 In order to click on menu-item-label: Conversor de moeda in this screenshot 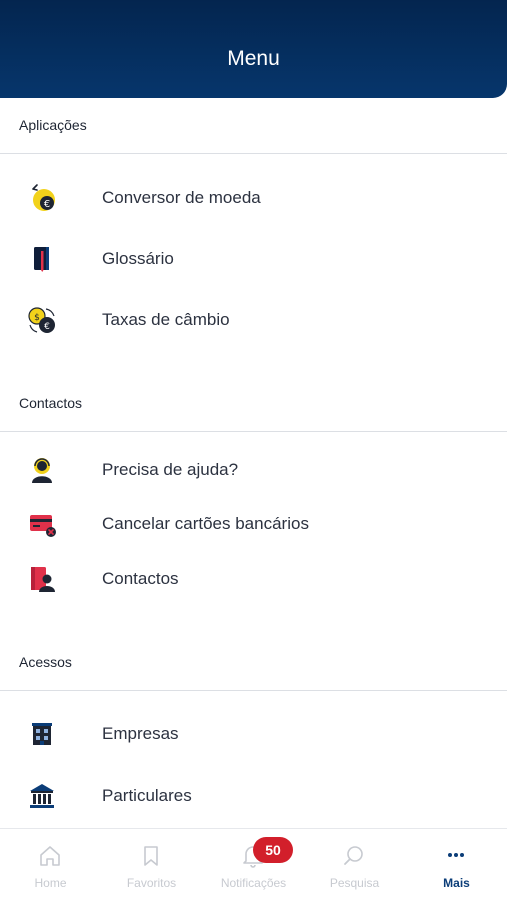, I will do `click(181, 197)`.